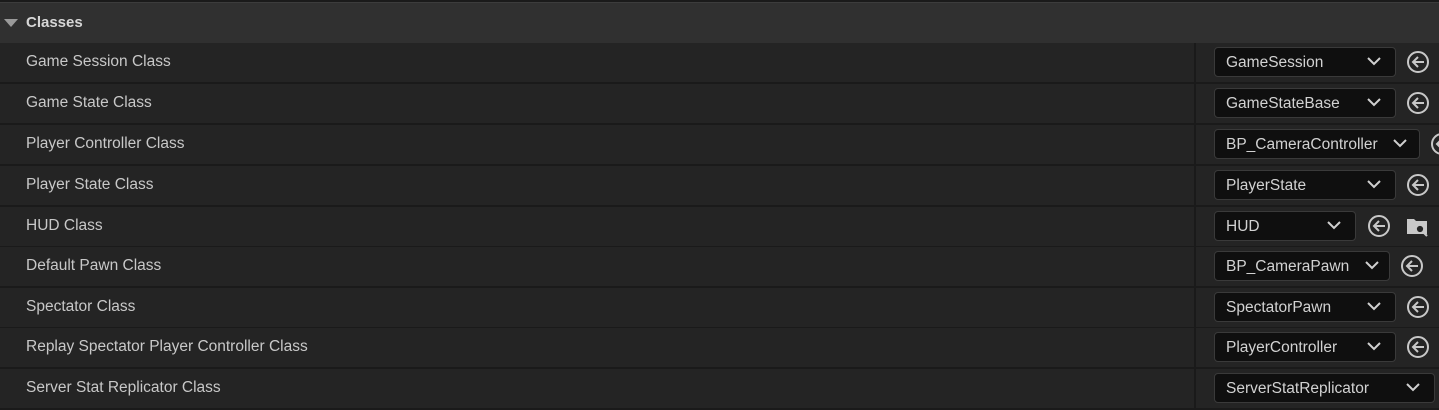 The width and height of the screenshot is (1439, 410). What do you see at coordinates (1266, 185) in the screenshot?
I see `dropdown-value: PlayerState` at bounding box center [1266, 185].